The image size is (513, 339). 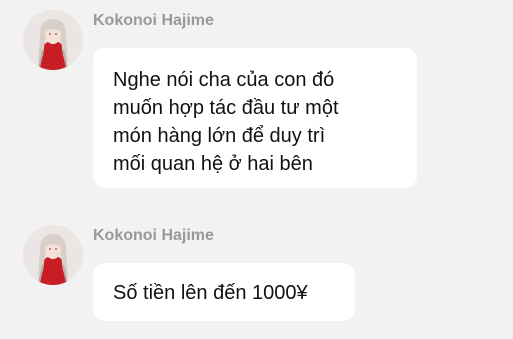 I want to click on message-bubble: Số tiền lên đến 1000¥, so click(x=224, y=292).